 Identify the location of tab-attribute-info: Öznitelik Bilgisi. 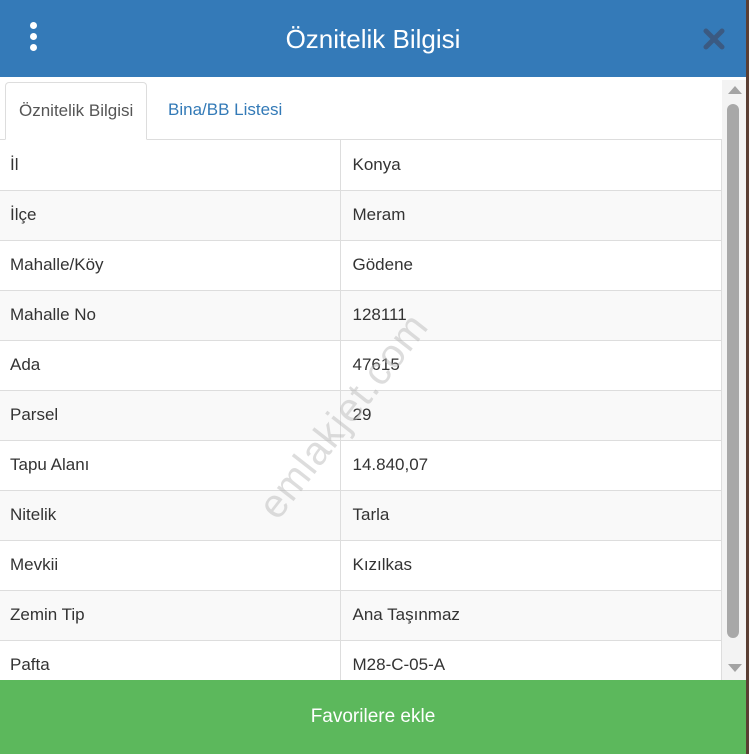
(76, 111).